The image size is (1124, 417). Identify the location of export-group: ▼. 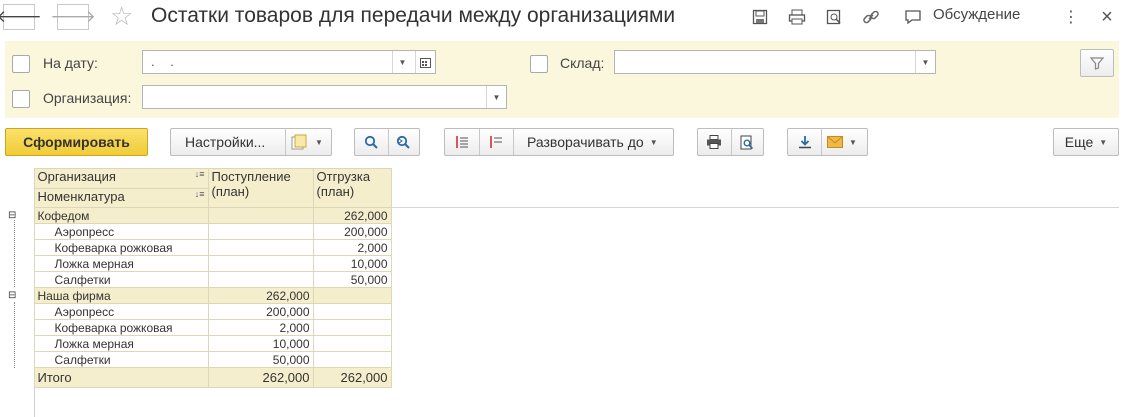
(827, 142).